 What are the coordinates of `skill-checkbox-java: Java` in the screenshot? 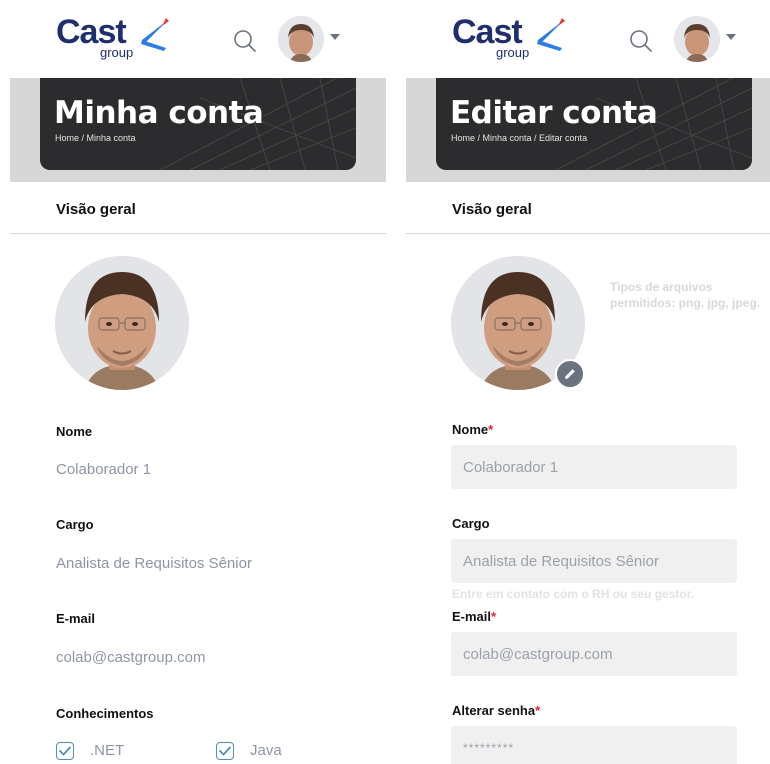 It's located at (249, 751).